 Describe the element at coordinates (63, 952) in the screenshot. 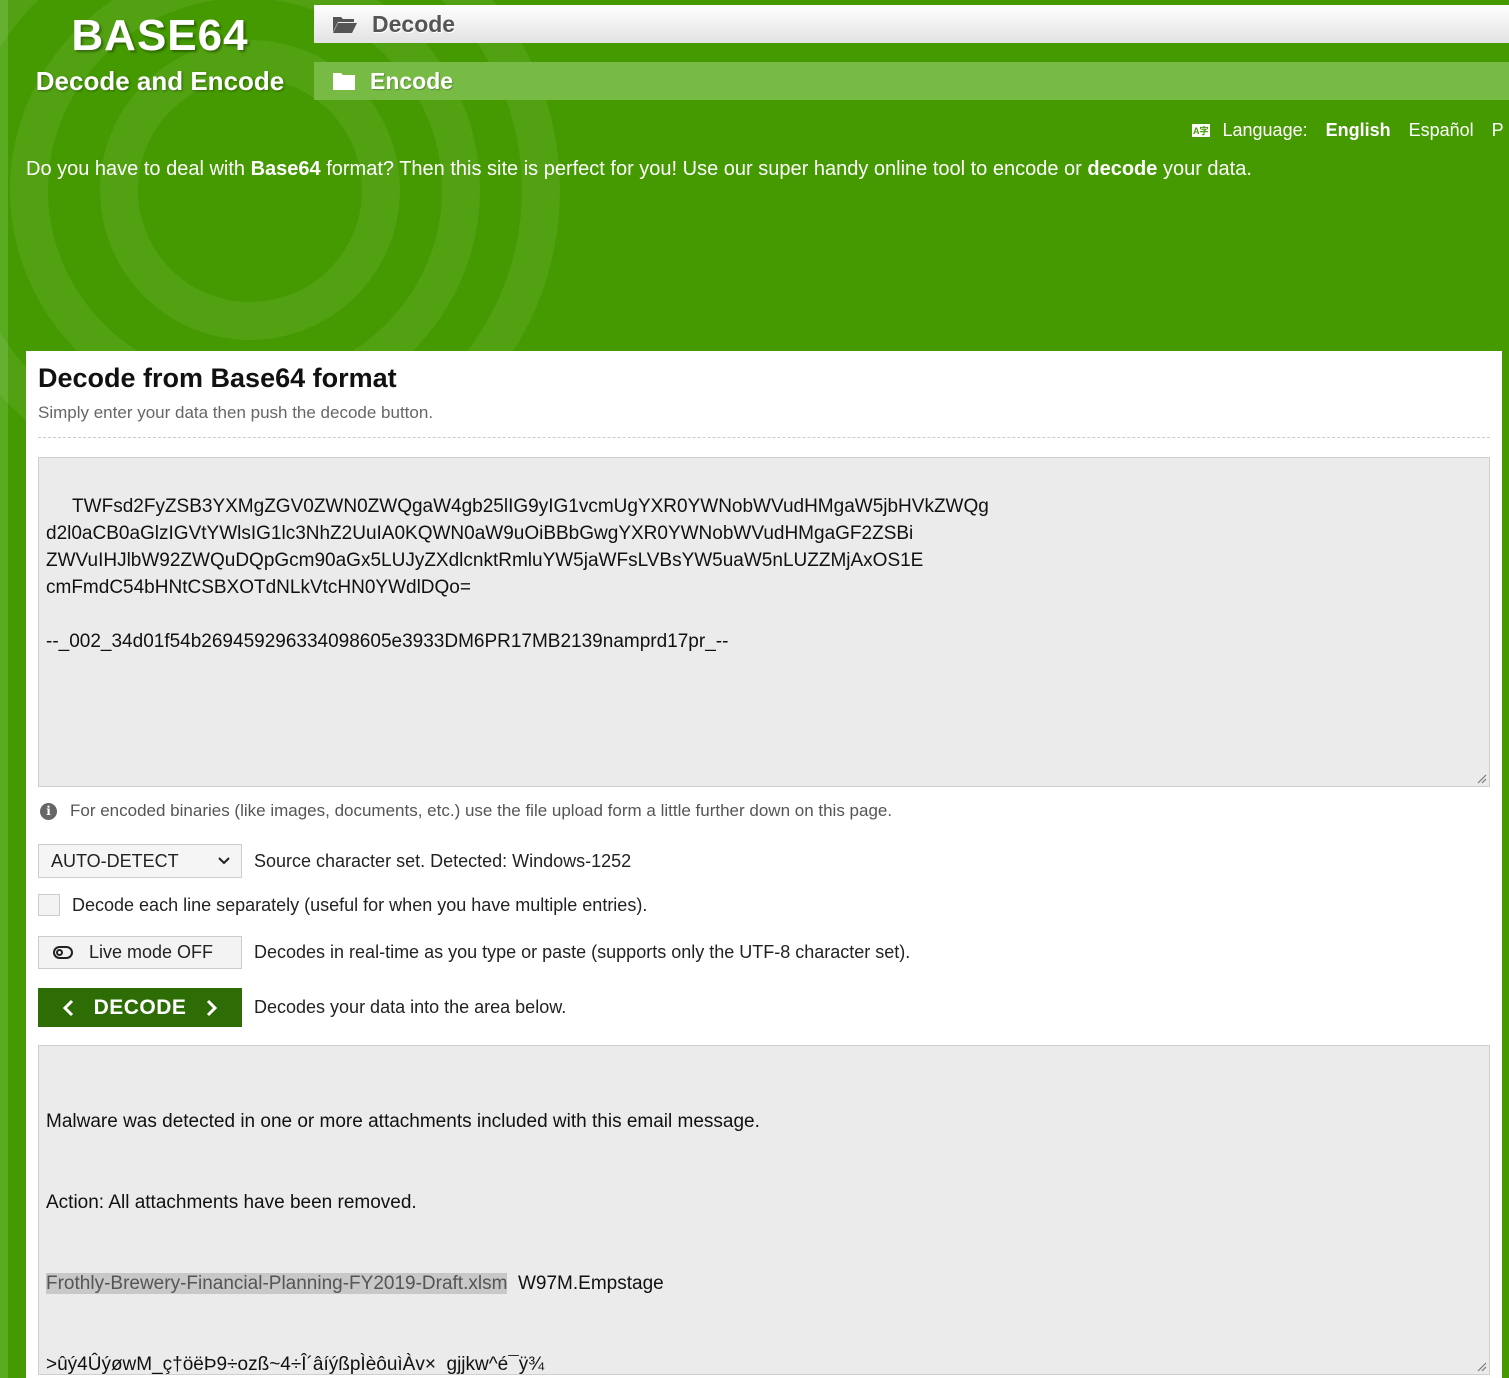

I see `toggle-off-icon` at that location.